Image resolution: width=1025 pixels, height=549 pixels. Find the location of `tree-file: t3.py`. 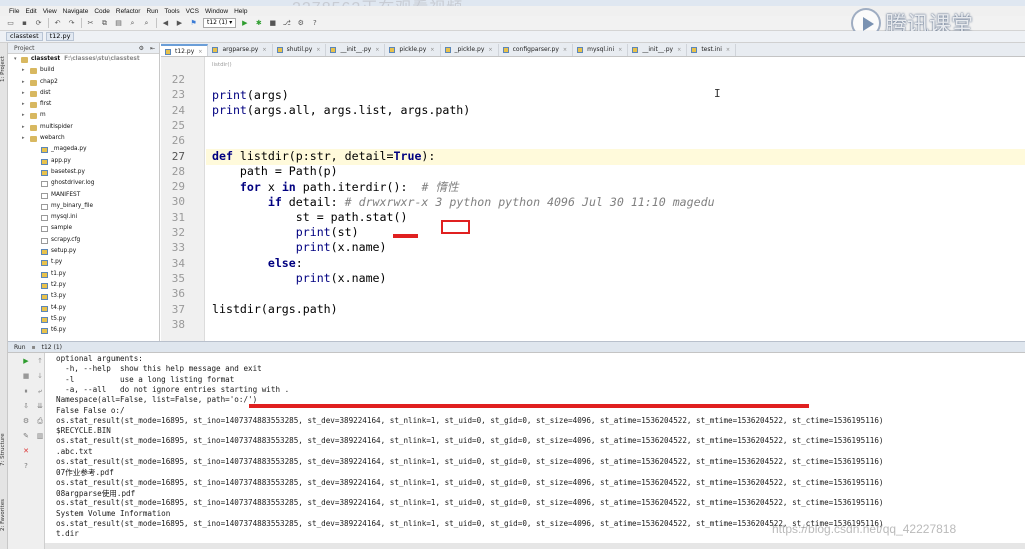

tree-file: t3.py is located at coordinates (83, 296).